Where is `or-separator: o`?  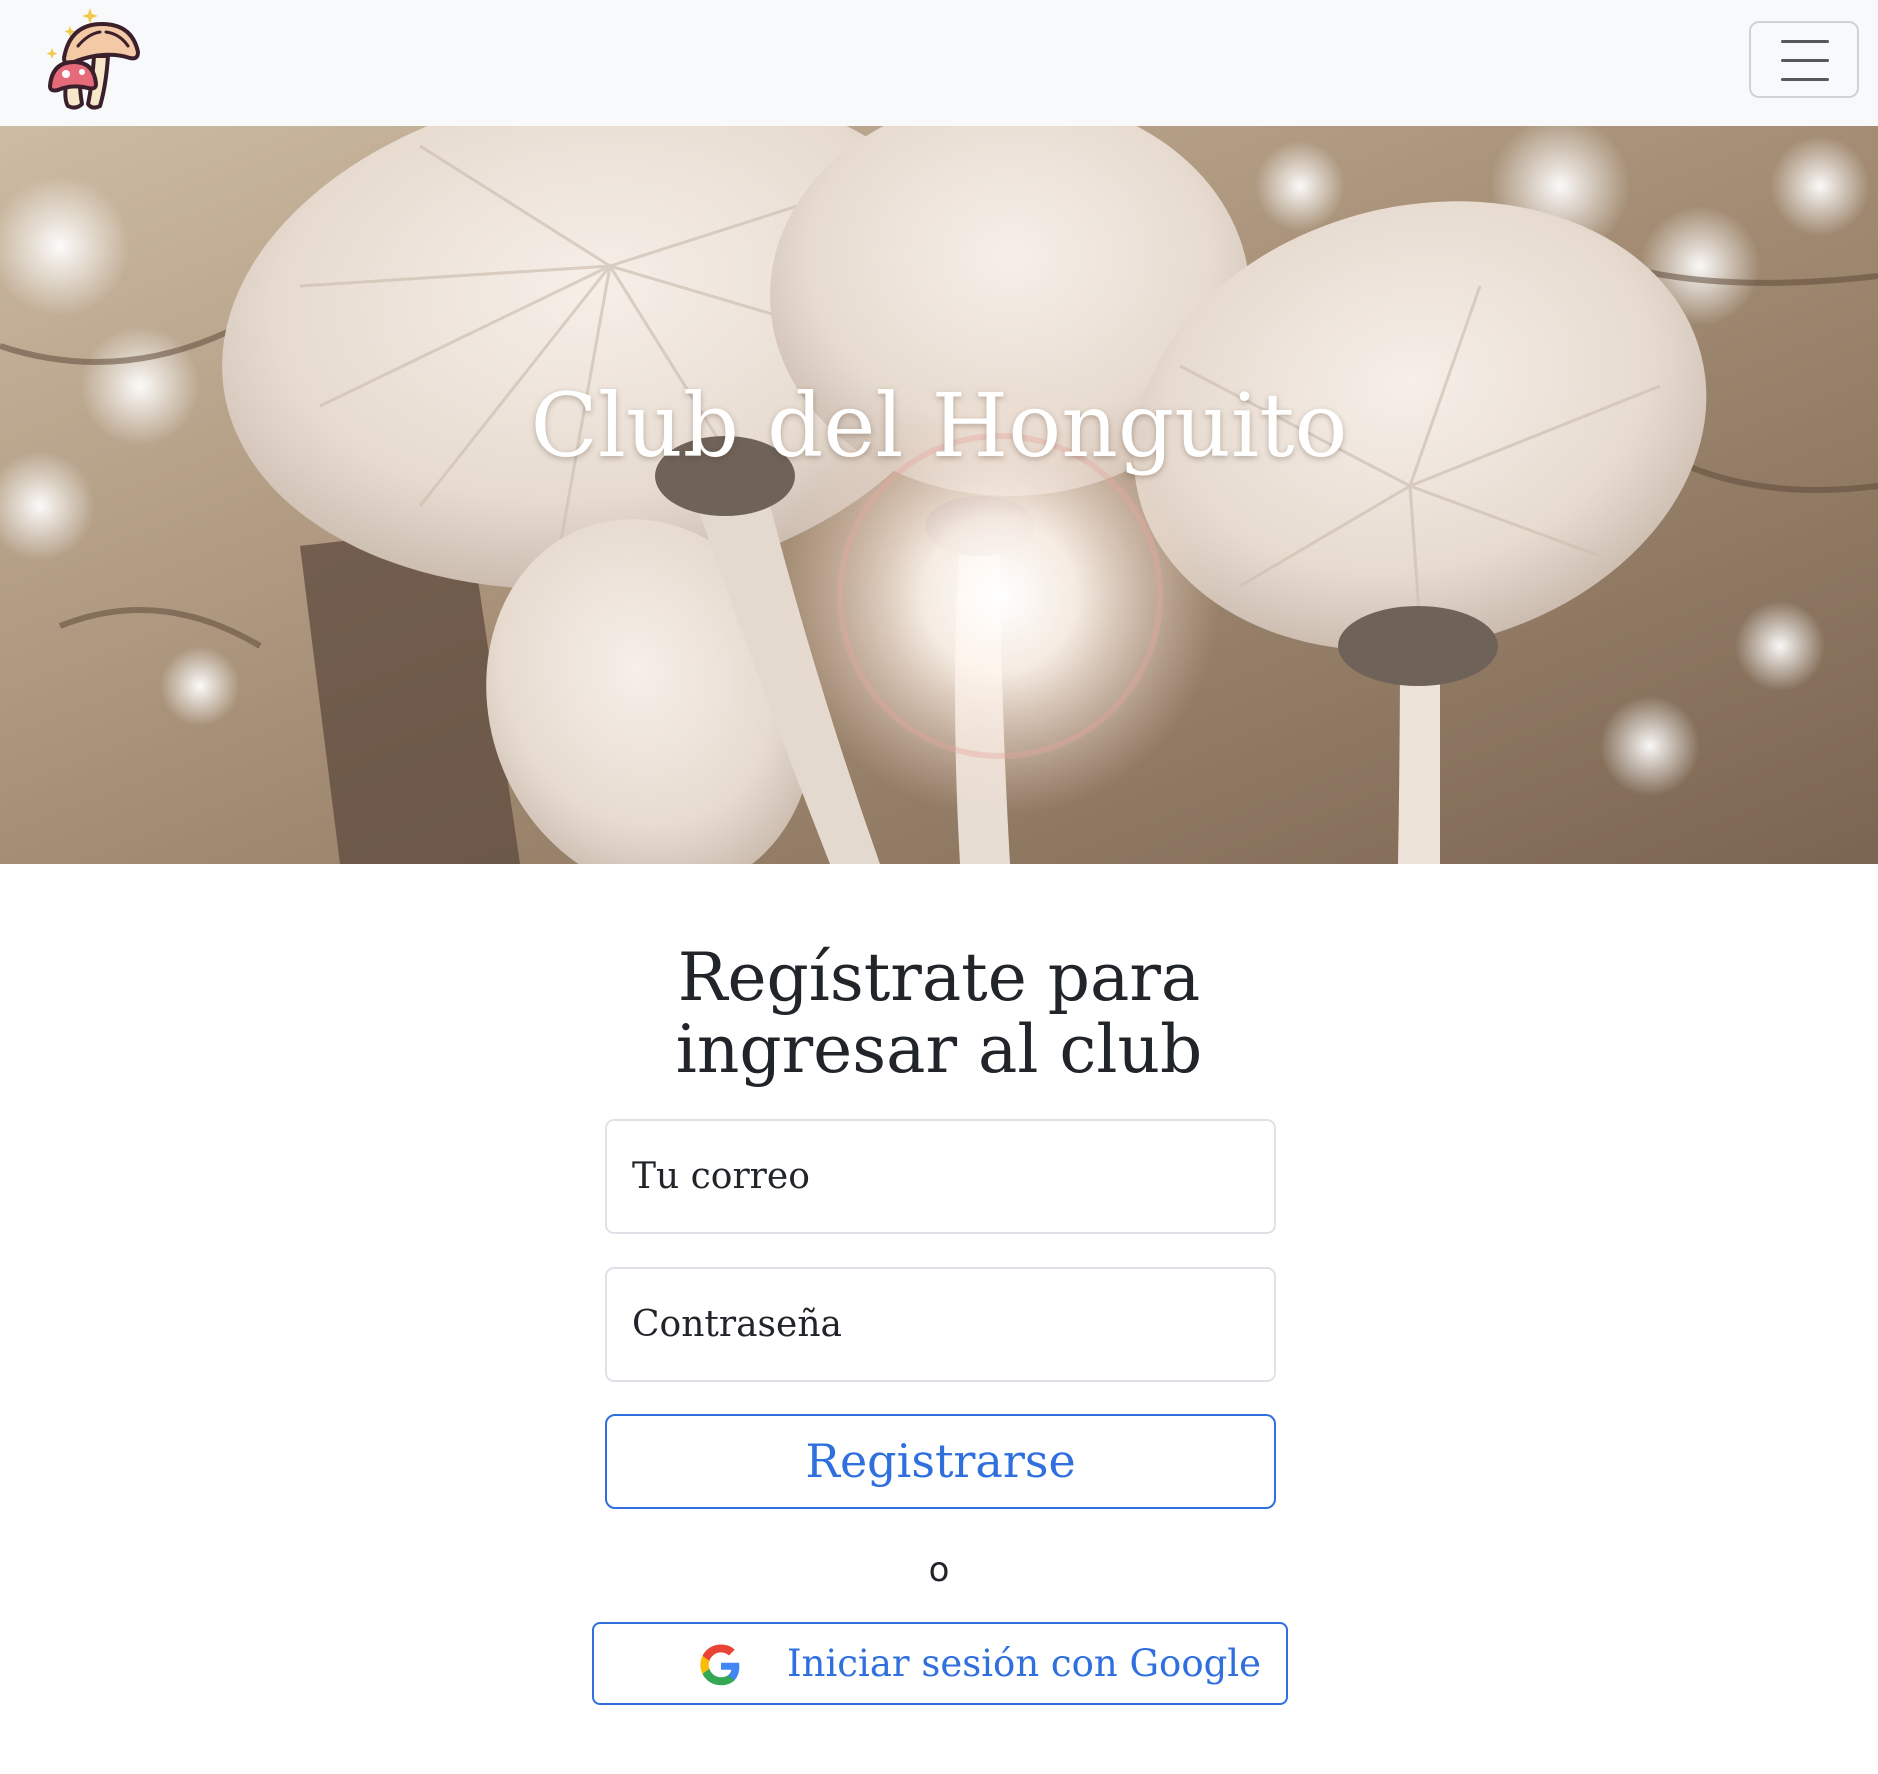
or-separator: o is located at coordinates (939, 1570).